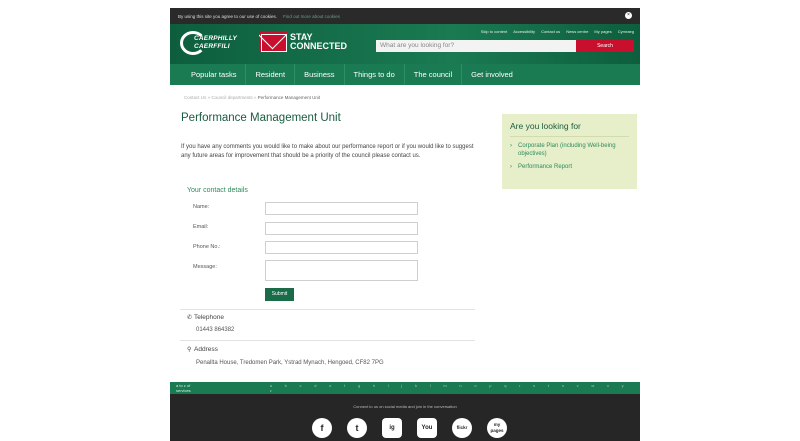 Image resolution: width=800 pixels, height=441 pixels. I want to click on name-field, so click(341, 208).